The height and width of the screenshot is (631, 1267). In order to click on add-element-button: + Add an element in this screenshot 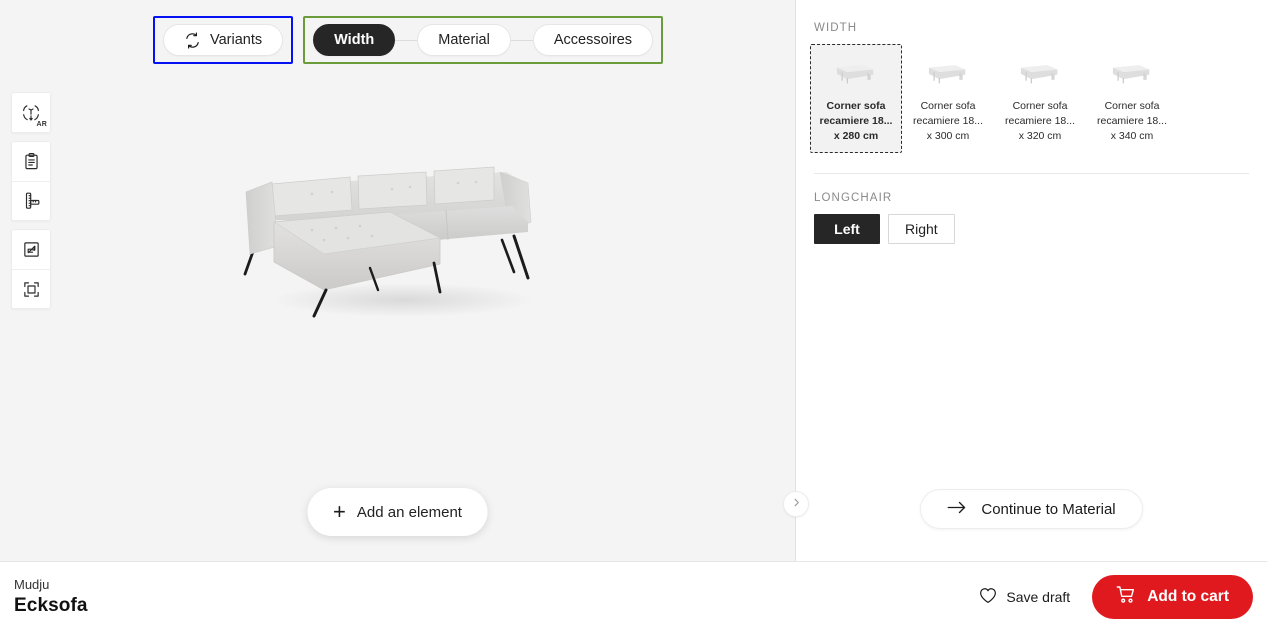, I will do `click(397, 512)`.